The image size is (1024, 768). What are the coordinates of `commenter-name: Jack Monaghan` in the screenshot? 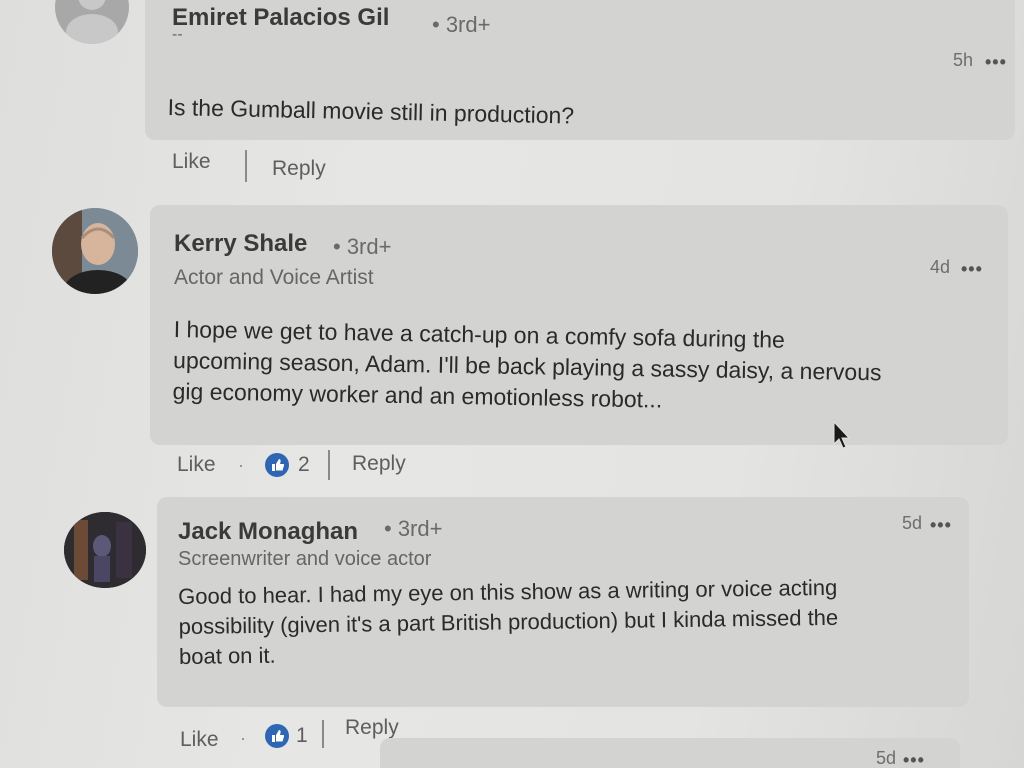 It's located at (268, 532).